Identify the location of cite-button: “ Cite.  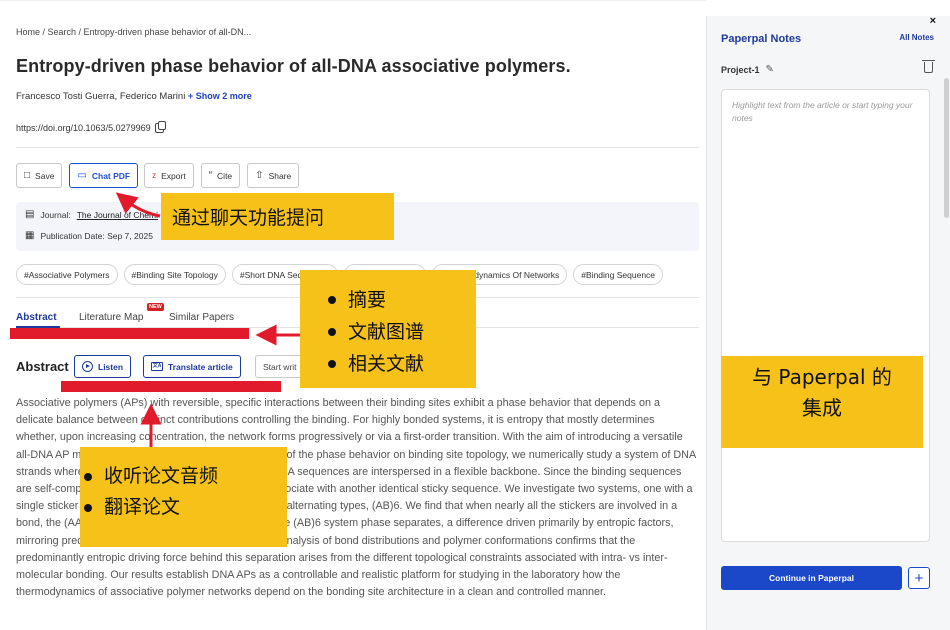
(220, 175).